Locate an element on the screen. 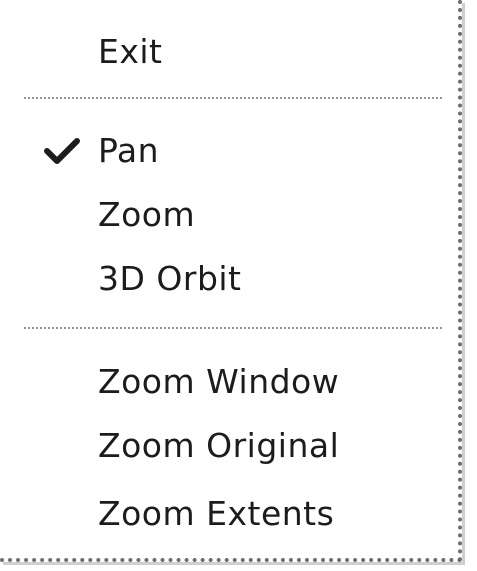 The image size is (477, 571). menu-item-label: Exit is located at coordinates (130, 51).